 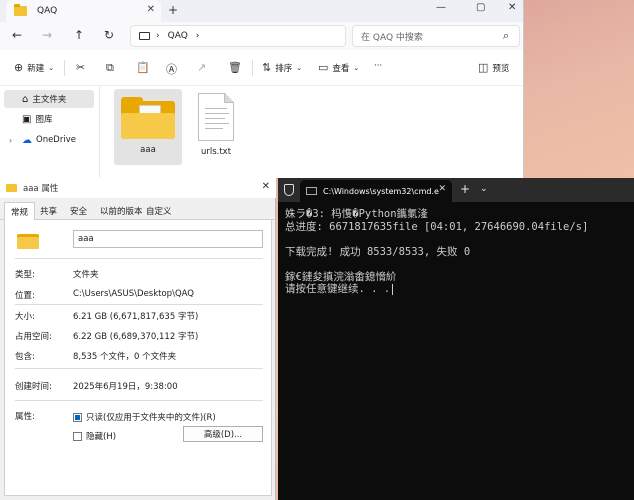 I want to click on view-button: ▭ 查看 ⌄, so click(x=338, y=67).